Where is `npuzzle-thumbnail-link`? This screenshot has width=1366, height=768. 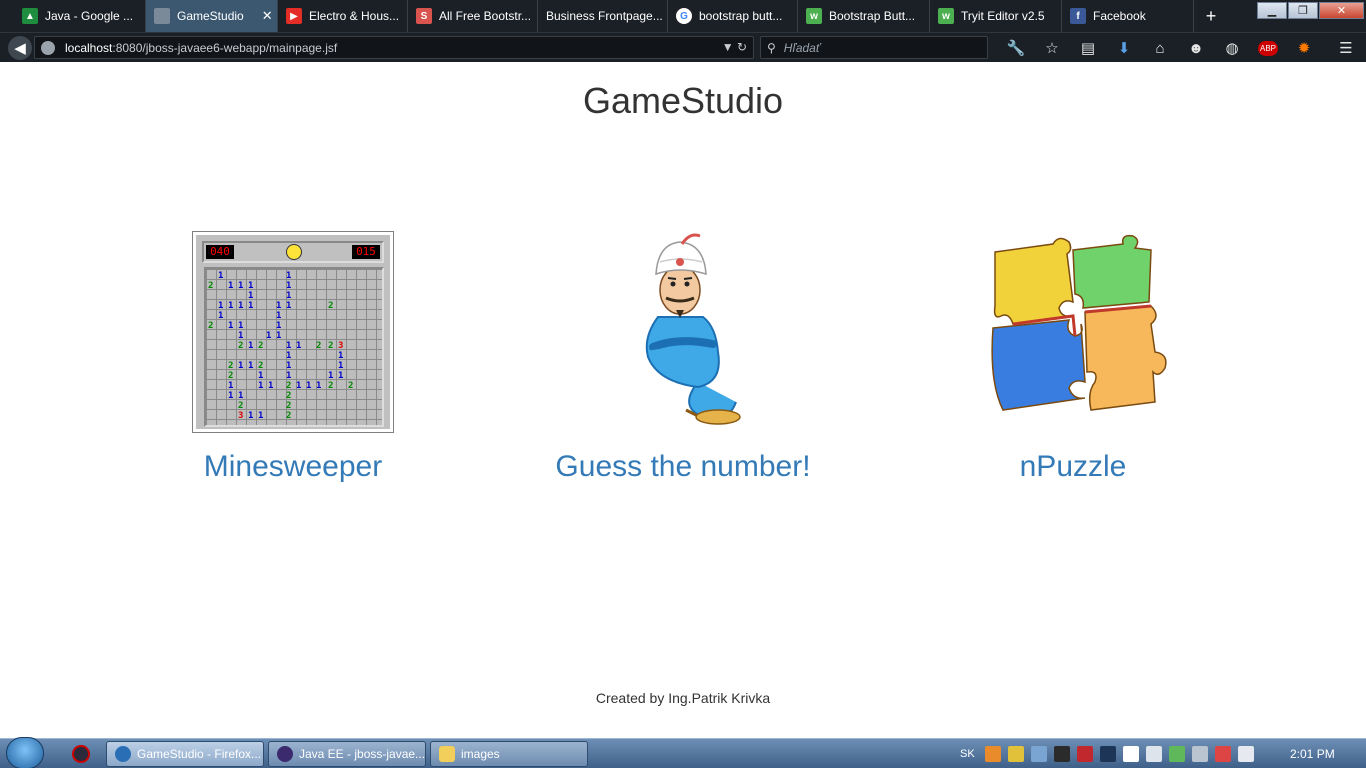
npuzzle-thumbnail-link is located at coordinates (1073, 332).